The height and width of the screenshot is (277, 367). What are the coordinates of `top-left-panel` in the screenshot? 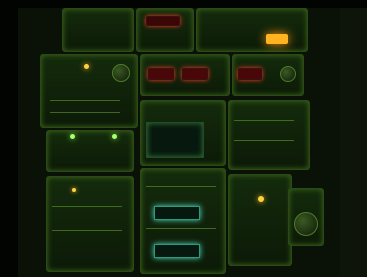 It's located at (98, 30).